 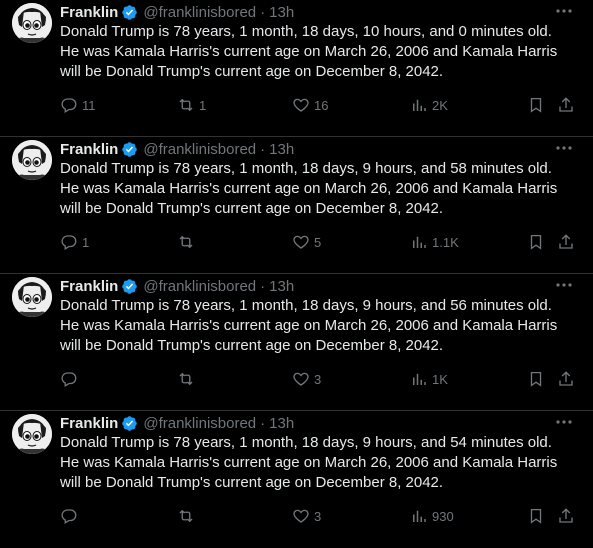 I want to click on tweet-actions: 3 1K, so click(x=320, y=379).